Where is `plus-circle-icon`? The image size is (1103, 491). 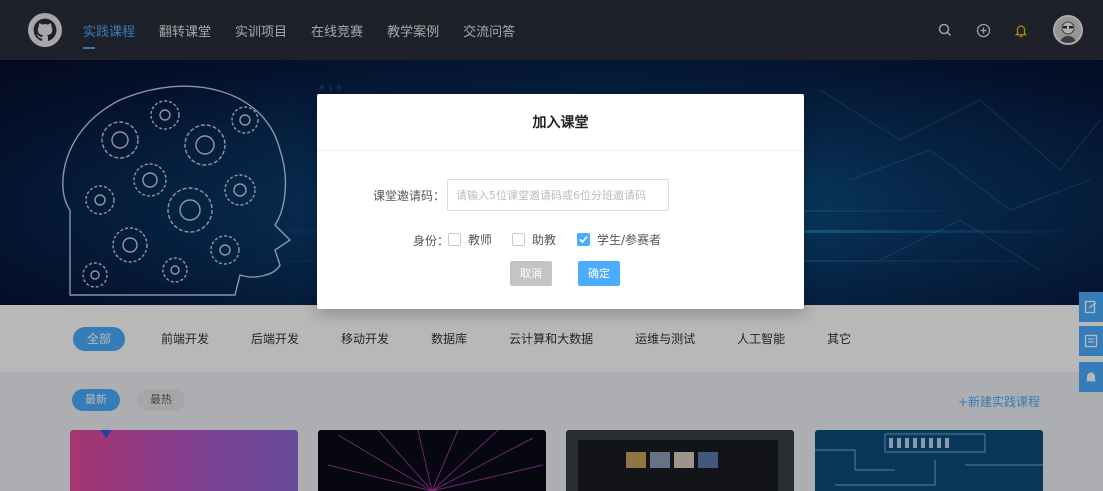
plus-circle-icon is located at coordinates (983, 30).